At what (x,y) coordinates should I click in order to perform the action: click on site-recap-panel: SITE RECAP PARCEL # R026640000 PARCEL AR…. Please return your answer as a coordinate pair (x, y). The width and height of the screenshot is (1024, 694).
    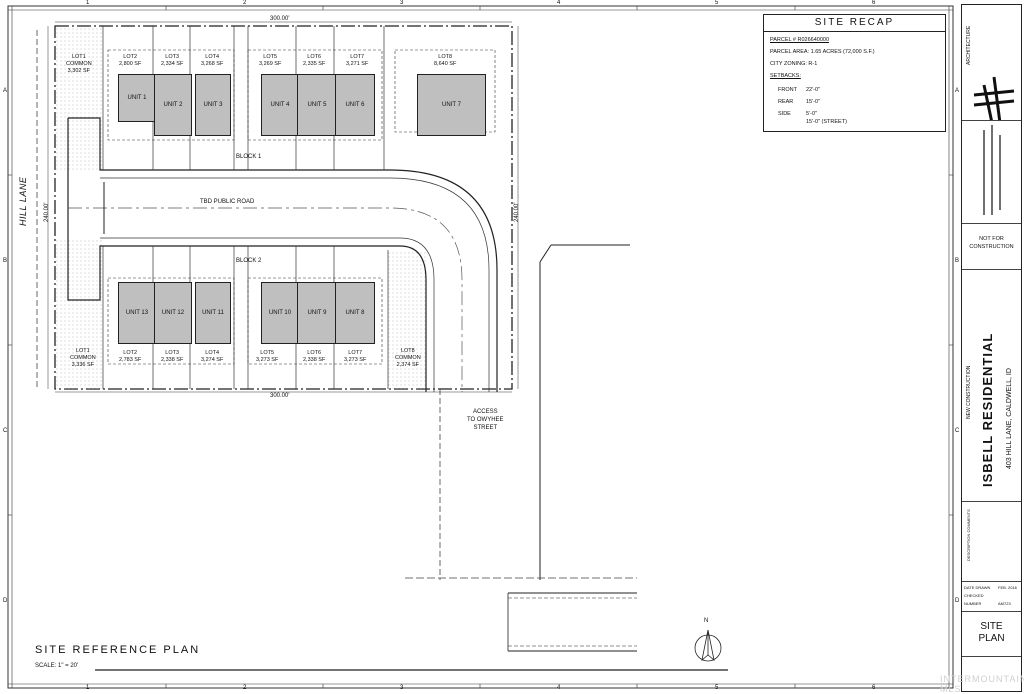
    Looking at the image, I should click on (854, 73).